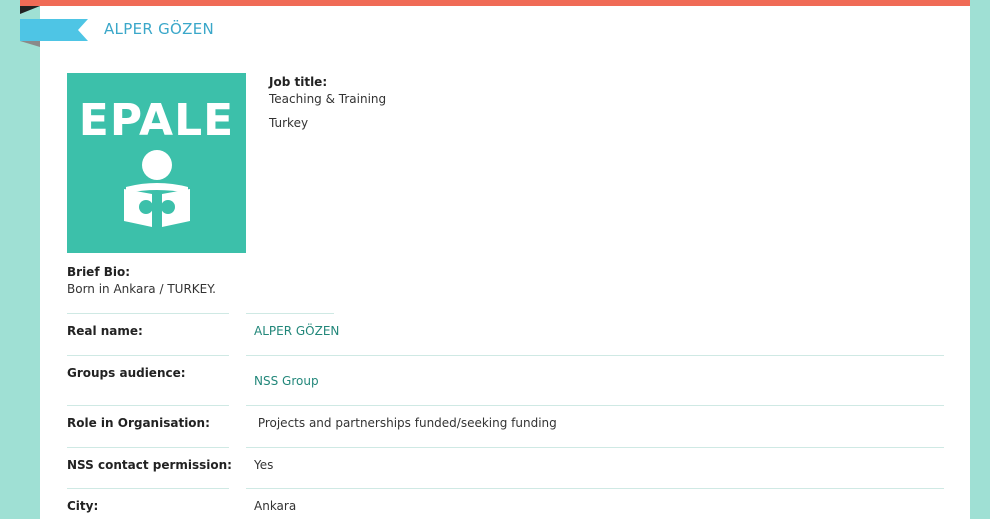 This screenshot has height=519, width=990. What do you see at coordinates (296, 331) in the screenshot?
I see `real-name-link: ALPER GÖZEN` at bounding box center [296, 331].